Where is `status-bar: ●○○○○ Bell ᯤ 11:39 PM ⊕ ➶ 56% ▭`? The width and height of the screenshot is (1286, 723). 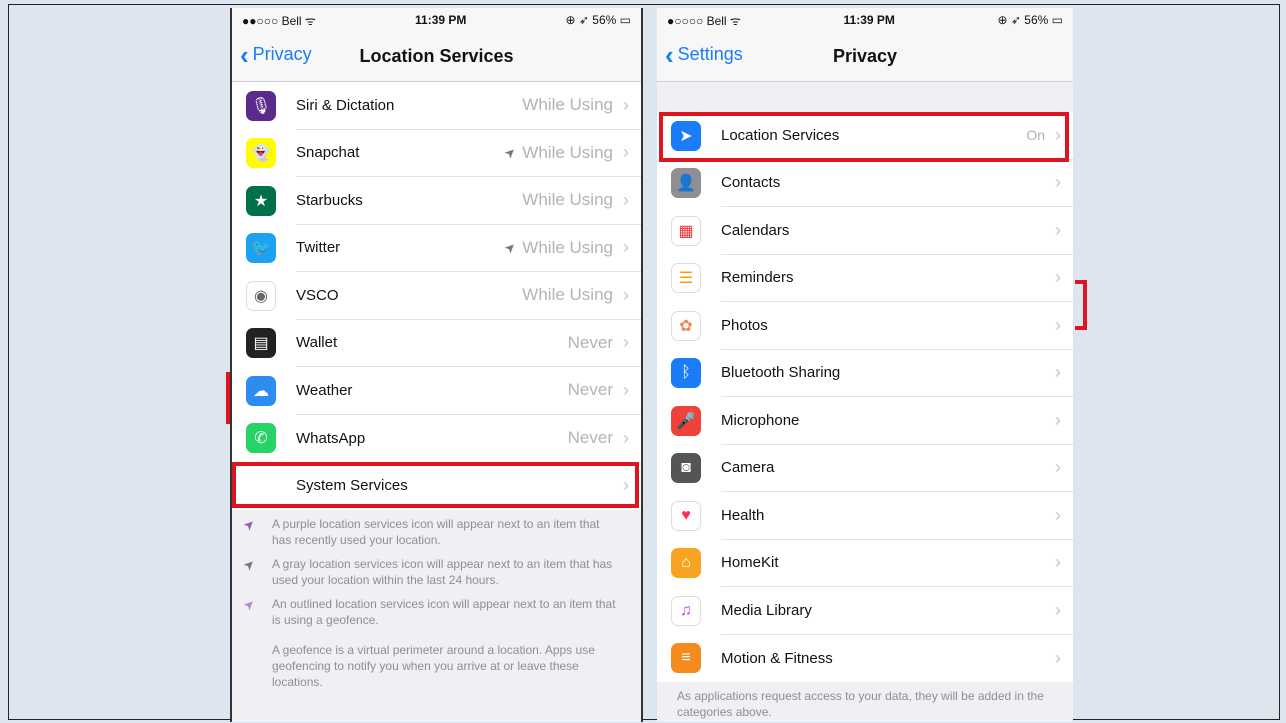 status-bar: ●○○○○ Bell ᯤ 11:39 PM ⊕ ➶ 56% ▭ is located at coordinates (865, 20).